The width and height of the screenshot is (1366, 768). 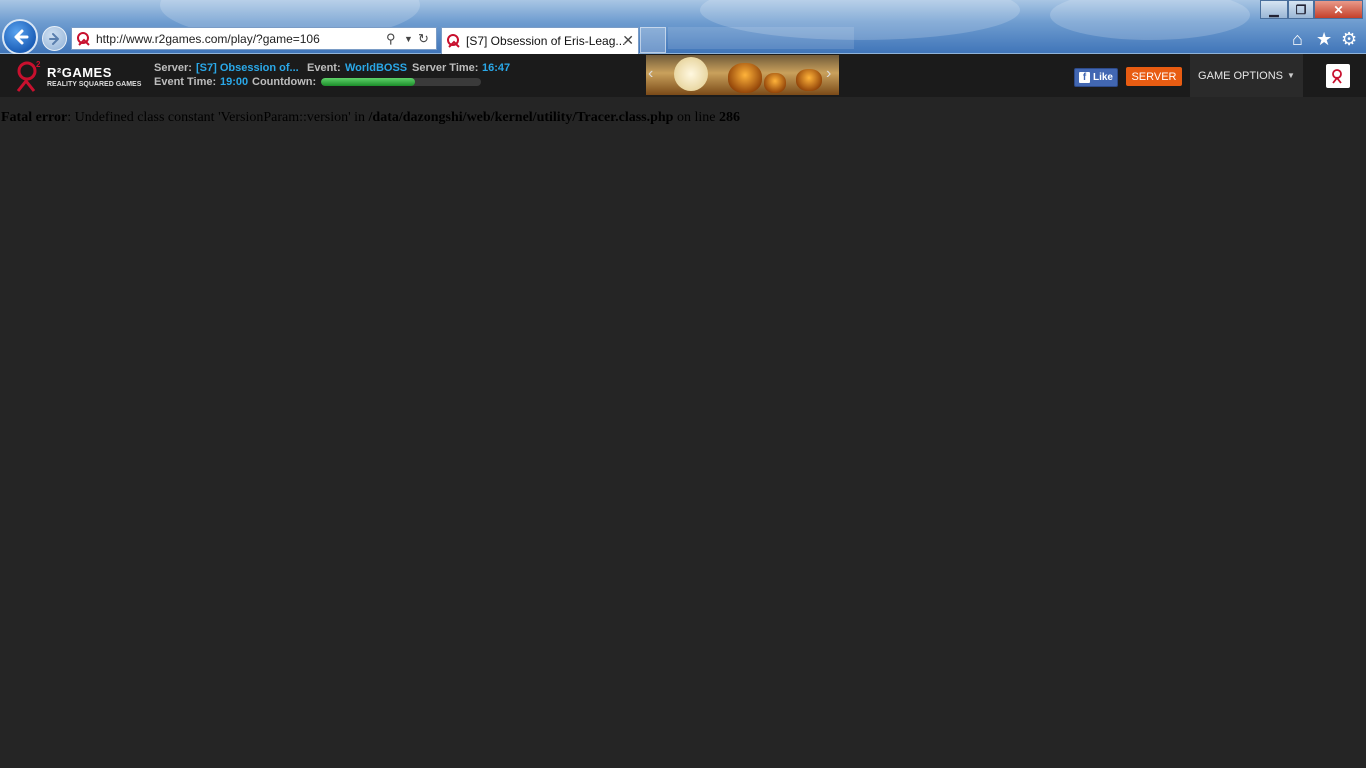 What do you see at coordinates (208, 39) in the screenshot?
I see `url-text: http://www.r2games.com/play/?game=106` at bounding box center [208, 39].